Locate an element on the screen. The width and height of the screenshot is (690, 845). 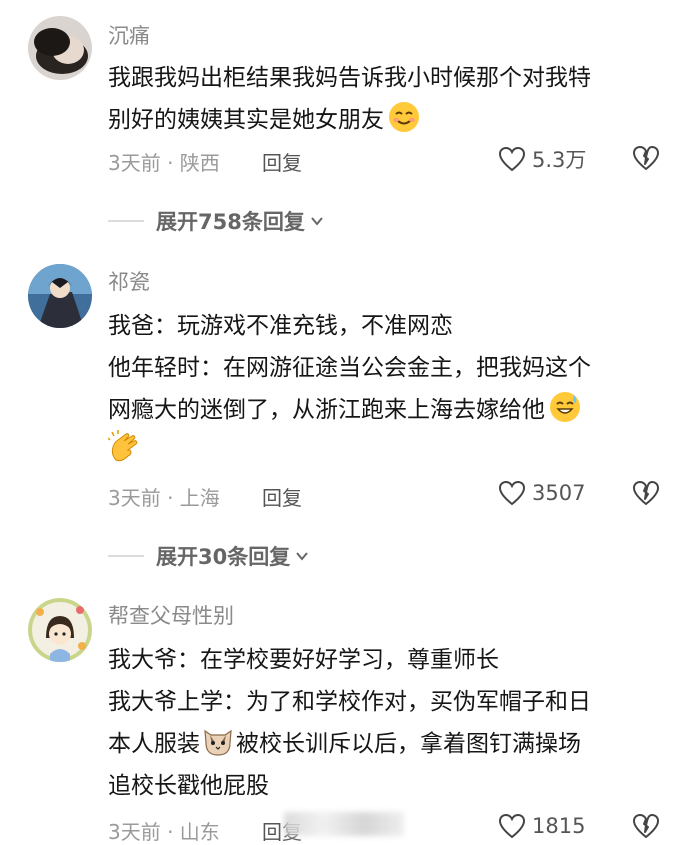
comment-text-line: 网瘾大的迷倒了，从浙江跑来上海去嫁给他 is located at coordinates (344, 407).